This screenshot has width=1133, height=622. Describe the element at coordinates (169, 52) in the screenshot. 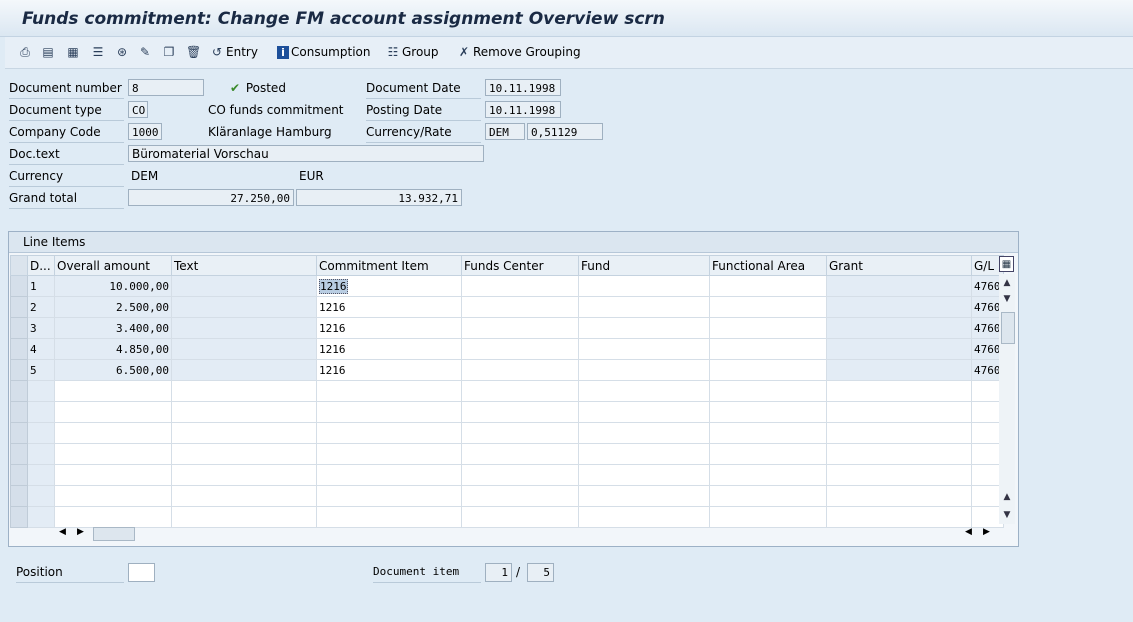

I see `copy-button: ❐` at that location.